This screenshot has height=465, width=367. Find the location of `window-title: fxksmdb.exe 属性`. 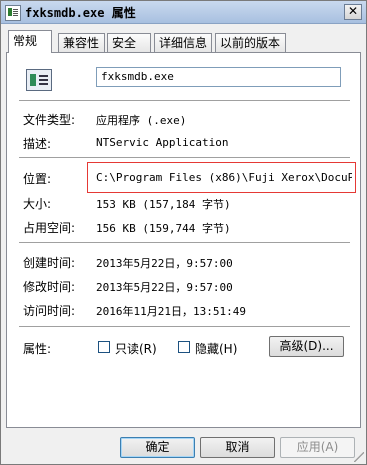

window-title: fxksmdb.exe 属性 is located at coordinates (80, 13).